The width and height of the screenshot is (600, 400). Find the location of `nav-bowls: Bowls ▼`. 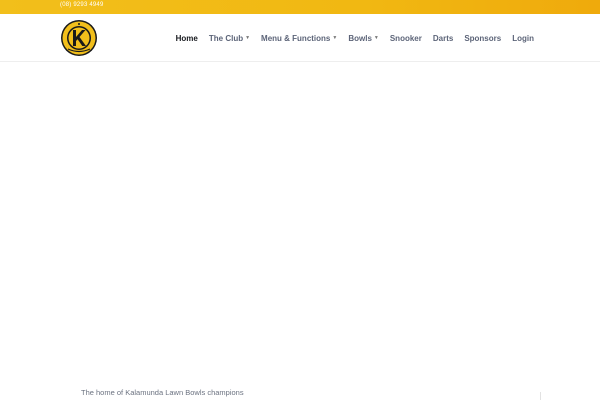

nav-bowls: Bowls ▼ is located at coordinates (363, 38).